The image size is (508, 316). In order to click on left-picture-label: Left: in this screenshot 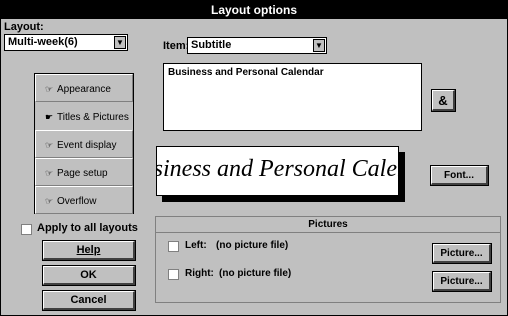, I will do `click(196, 245)`.